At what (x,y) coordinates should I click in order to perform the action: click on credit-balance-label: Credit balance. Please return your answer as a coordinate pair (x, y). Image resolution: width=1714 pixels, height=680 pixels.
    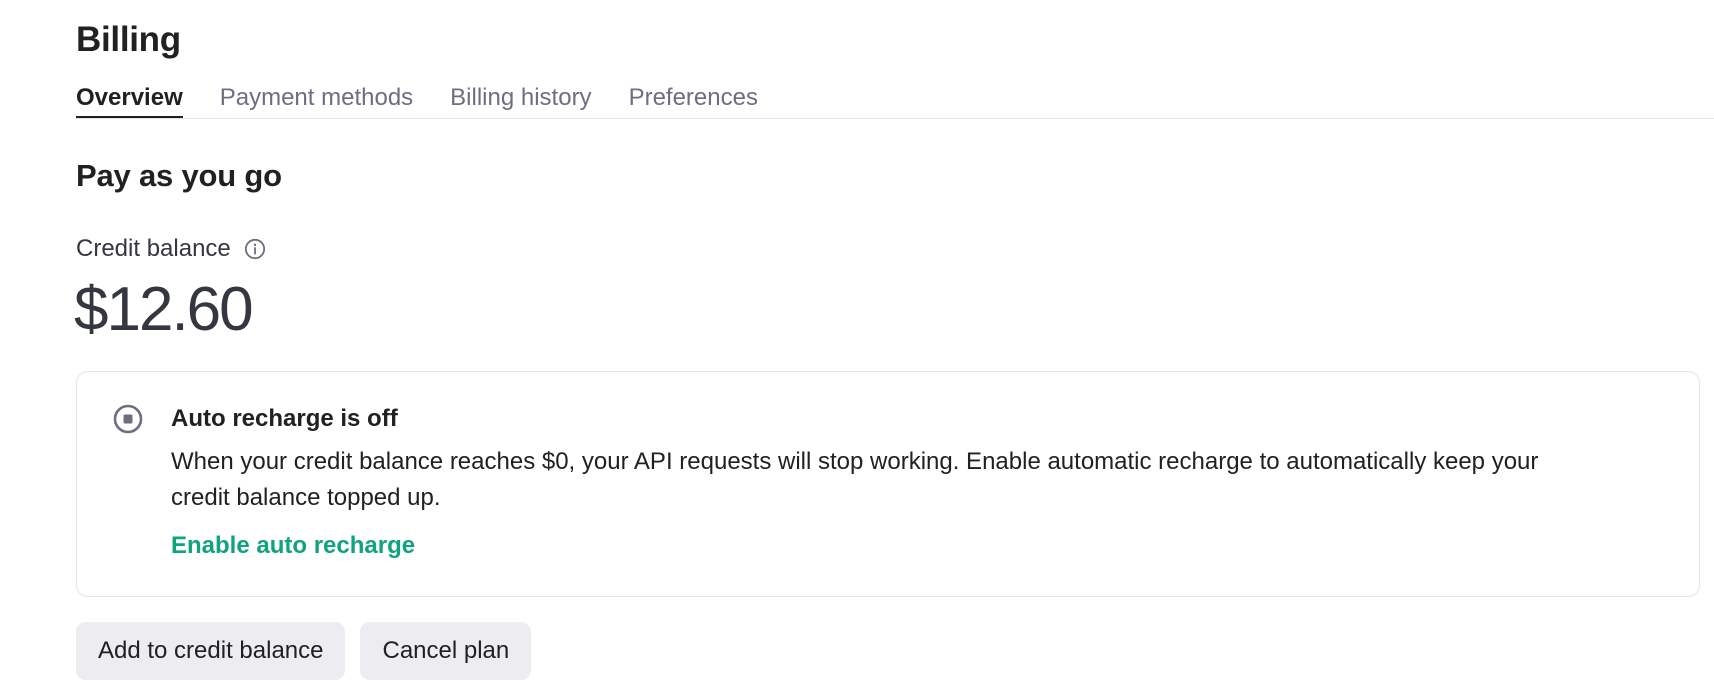
    Looking at the image, I should click on (153, 248).